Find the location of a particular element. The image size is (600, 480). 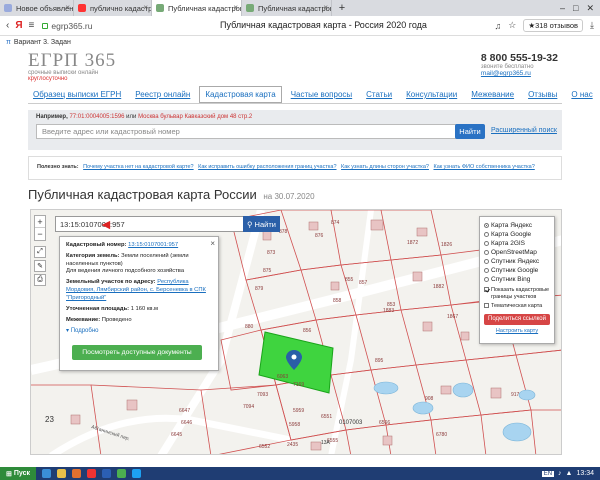

url-field: egrp365.ru is located at coordinates (67, 26).